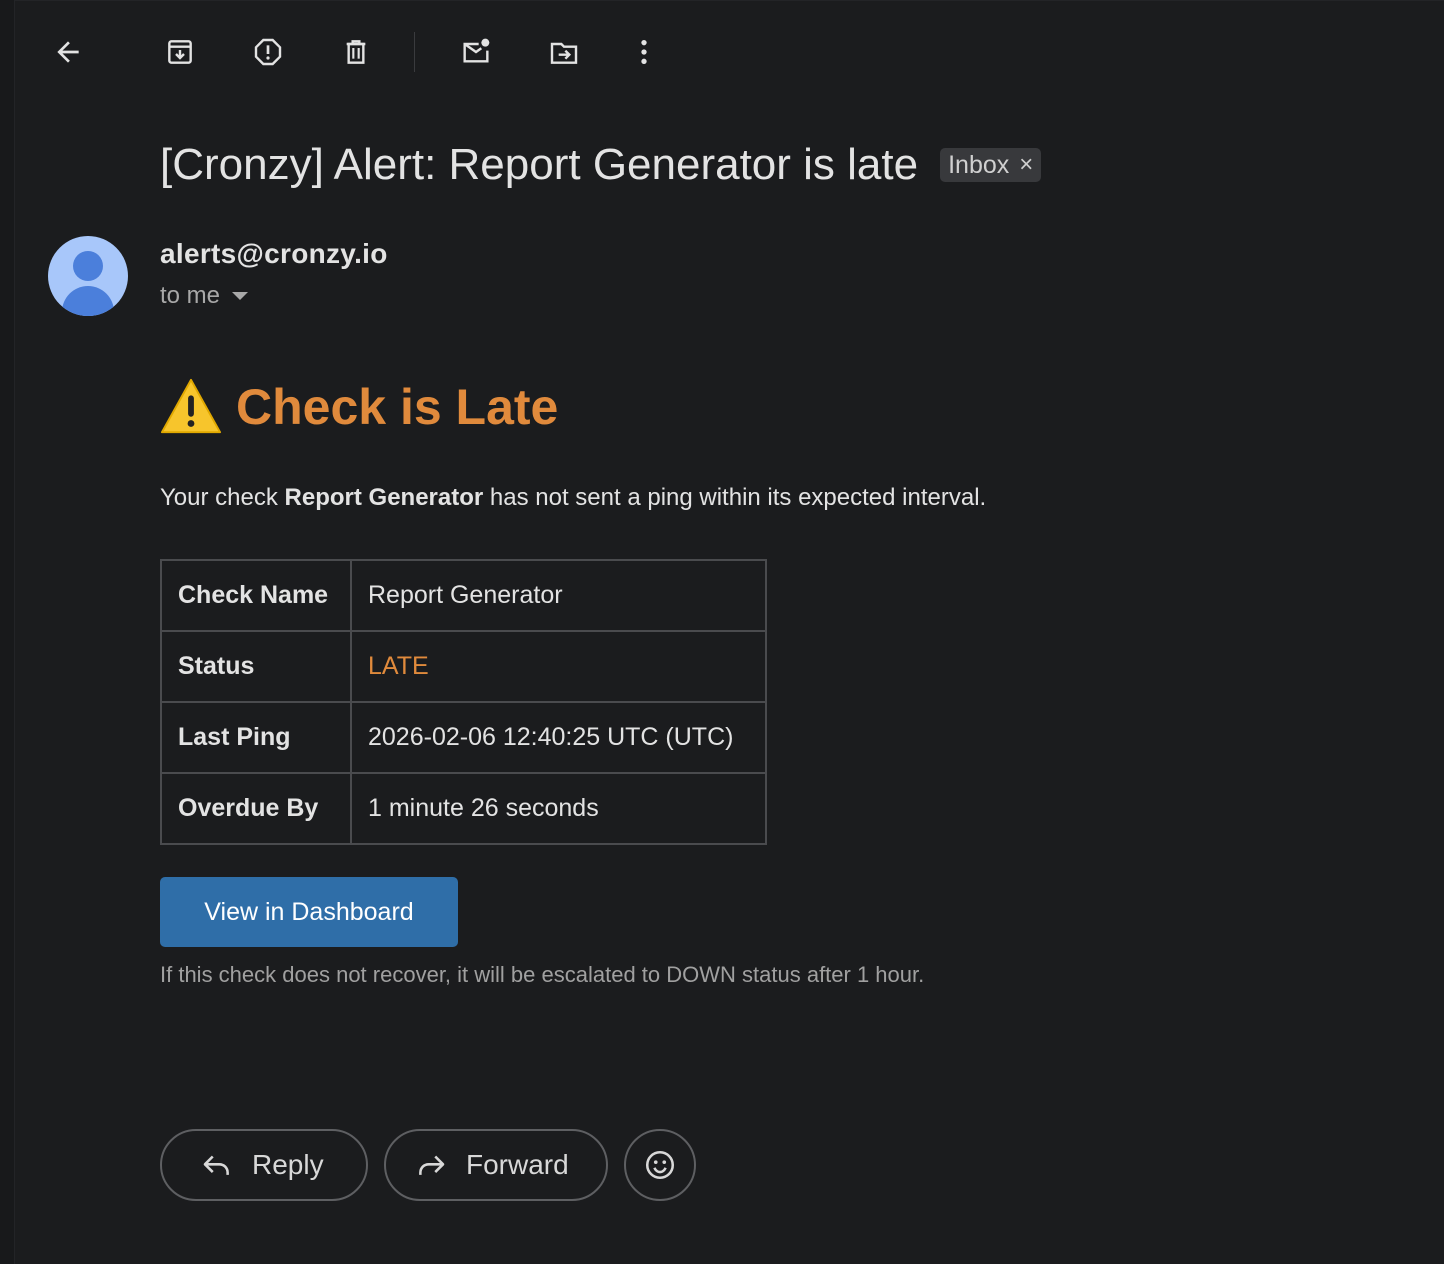  Describe the element at coordinates (356, 52) in the screenshot. I see `delete-icon` at that location.